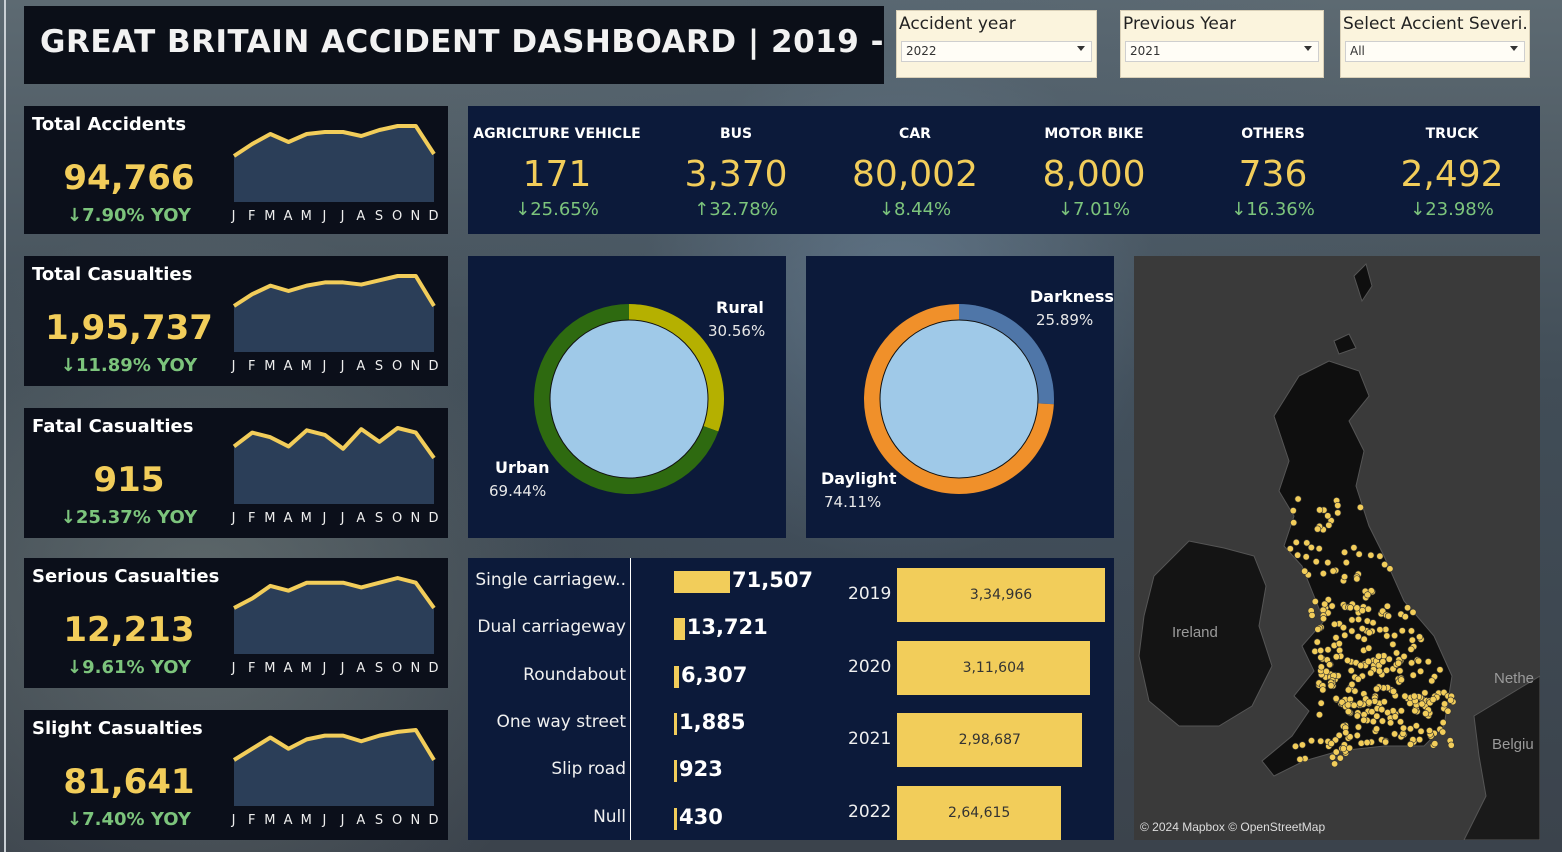 This screenshot has height=852, width=1562. Describe the element at coordinates (129, 517) in the screenshot. I see `kpi-yoy: ↓25.37% YOY` at that location.